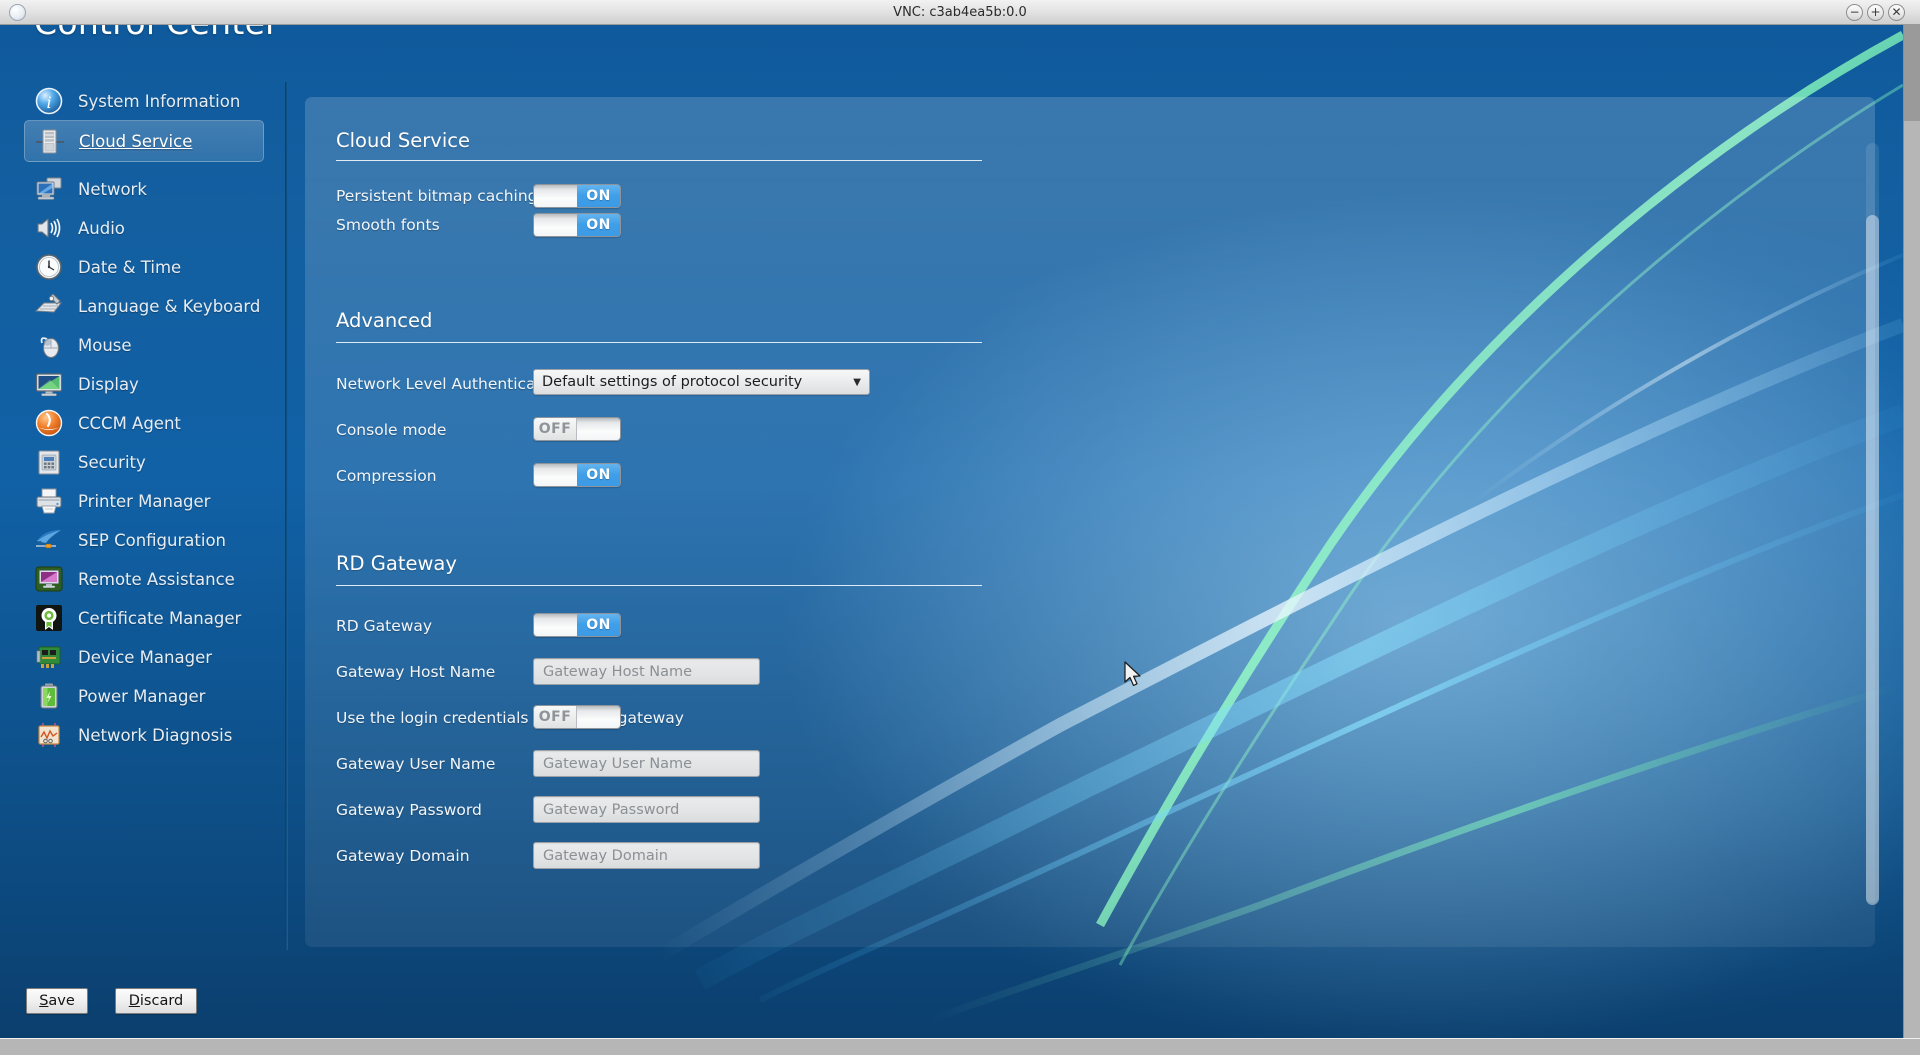  I want to click on gateway-password-input: Gateway Password, so click(646, 809).